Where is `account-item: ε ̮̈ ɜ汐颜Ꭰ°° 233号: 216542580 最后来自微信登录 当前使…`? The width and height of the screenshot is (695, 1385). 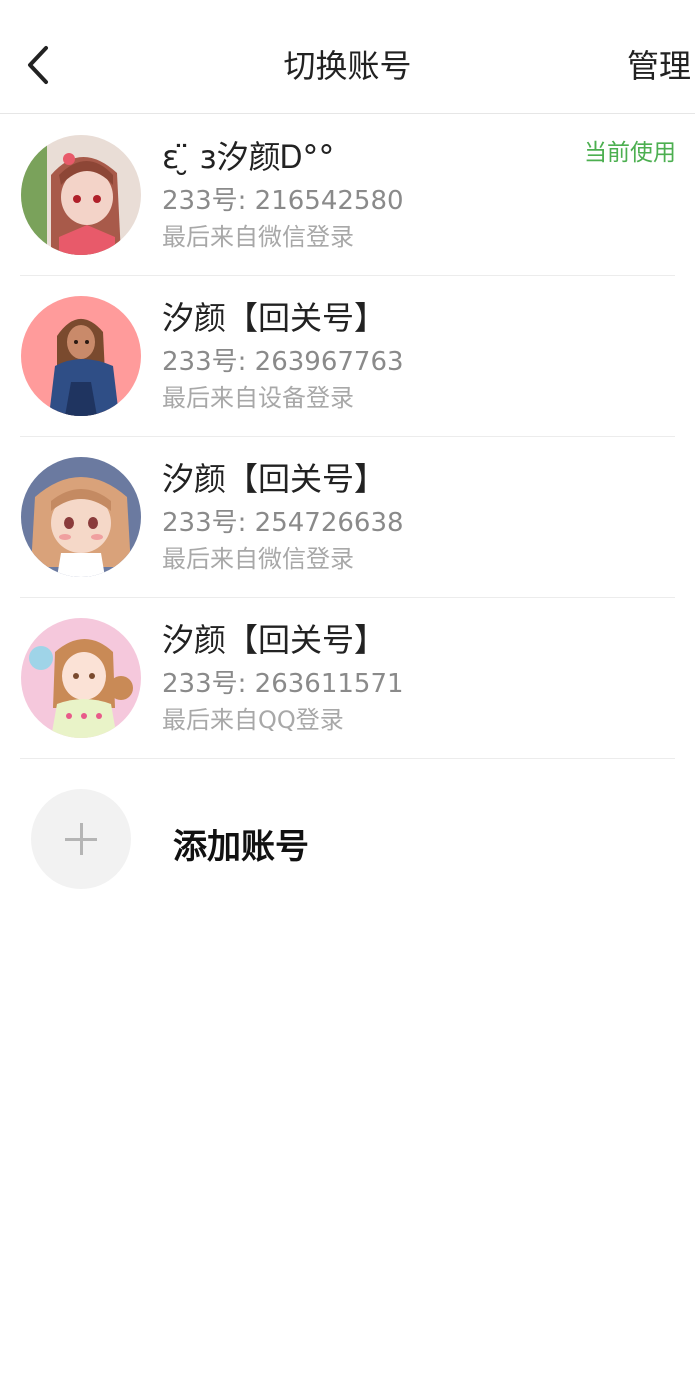 account-item: ε ̮̈ ɜ汐颜Ꭰ°° 233号: 216542580 最后来自微信登录 当前使… is located at coordinates (347, 195).